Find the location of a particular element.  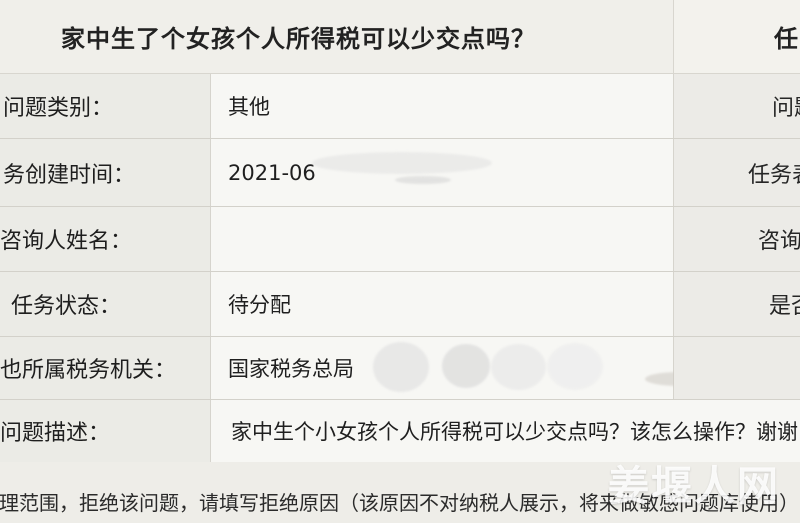

right-cell: 是否 is located at coordinates (737, 304).